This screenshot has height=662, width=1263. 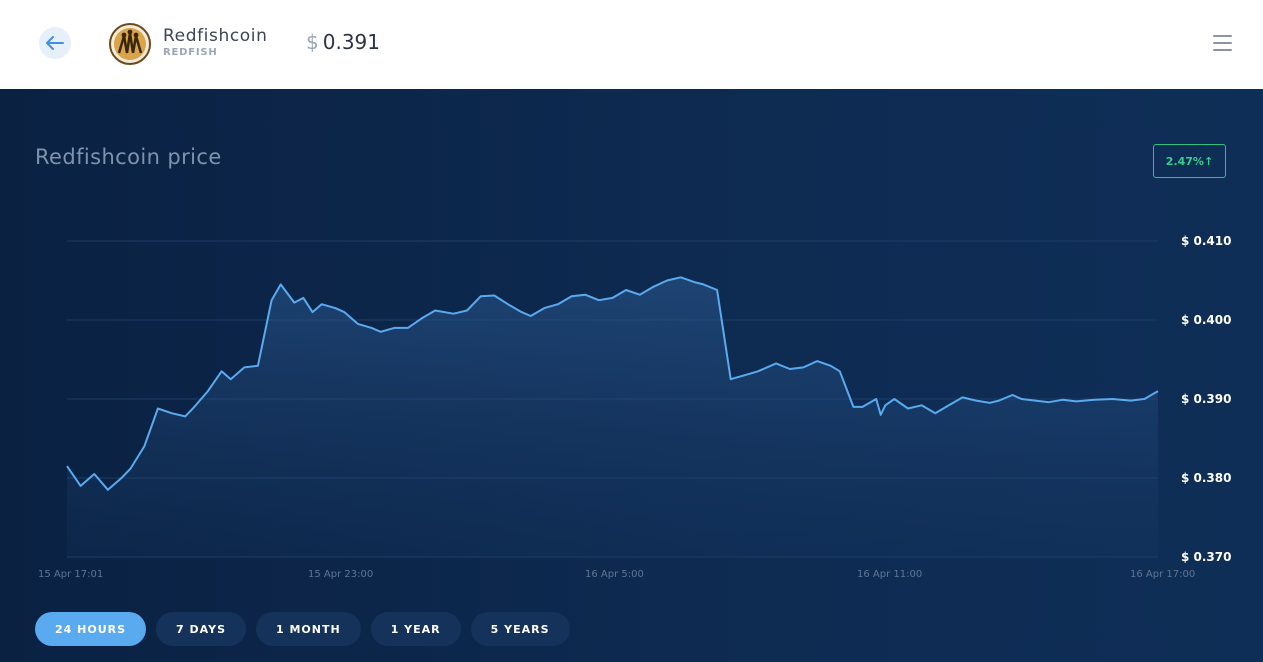 What do you see at coordinates (190, 52) in the screenshot?
I see `coin-ticker: REDFISH` at bounding box center [190, 52].